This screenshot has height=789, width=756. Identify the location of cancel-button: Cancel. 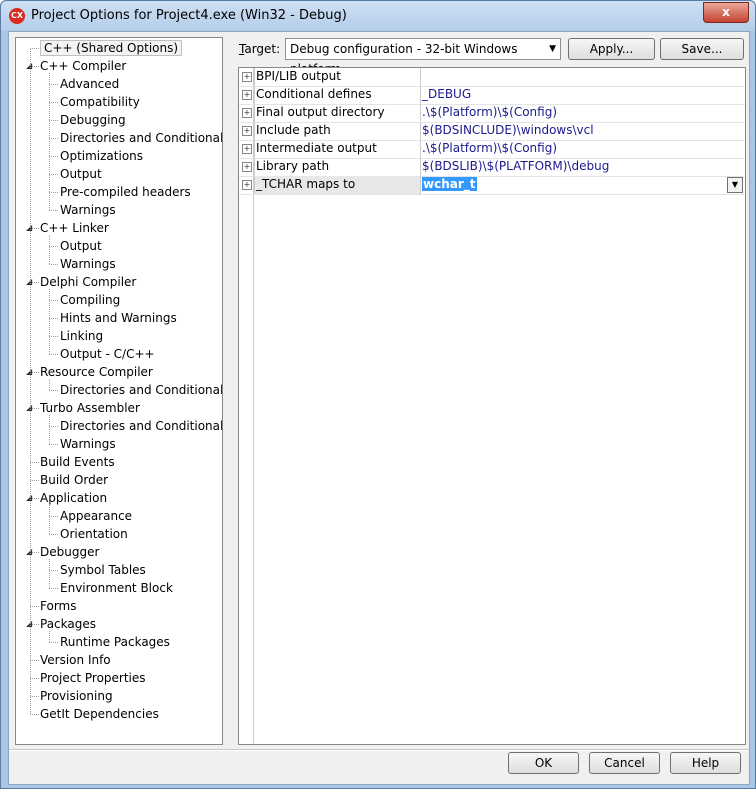
(624, 763).